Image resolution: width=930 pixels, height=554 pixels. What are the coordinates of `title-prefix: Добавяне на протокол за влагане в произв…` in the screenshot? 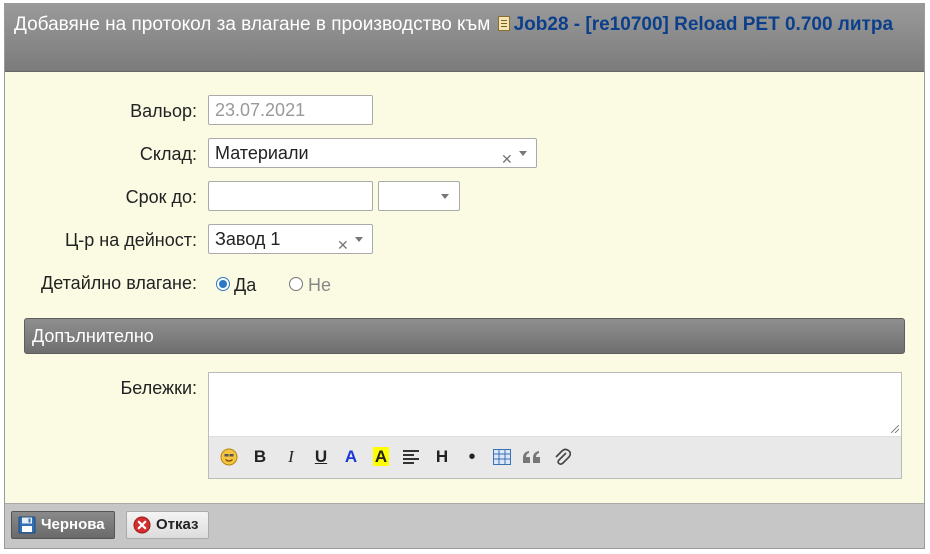 It's located at (252, 24).